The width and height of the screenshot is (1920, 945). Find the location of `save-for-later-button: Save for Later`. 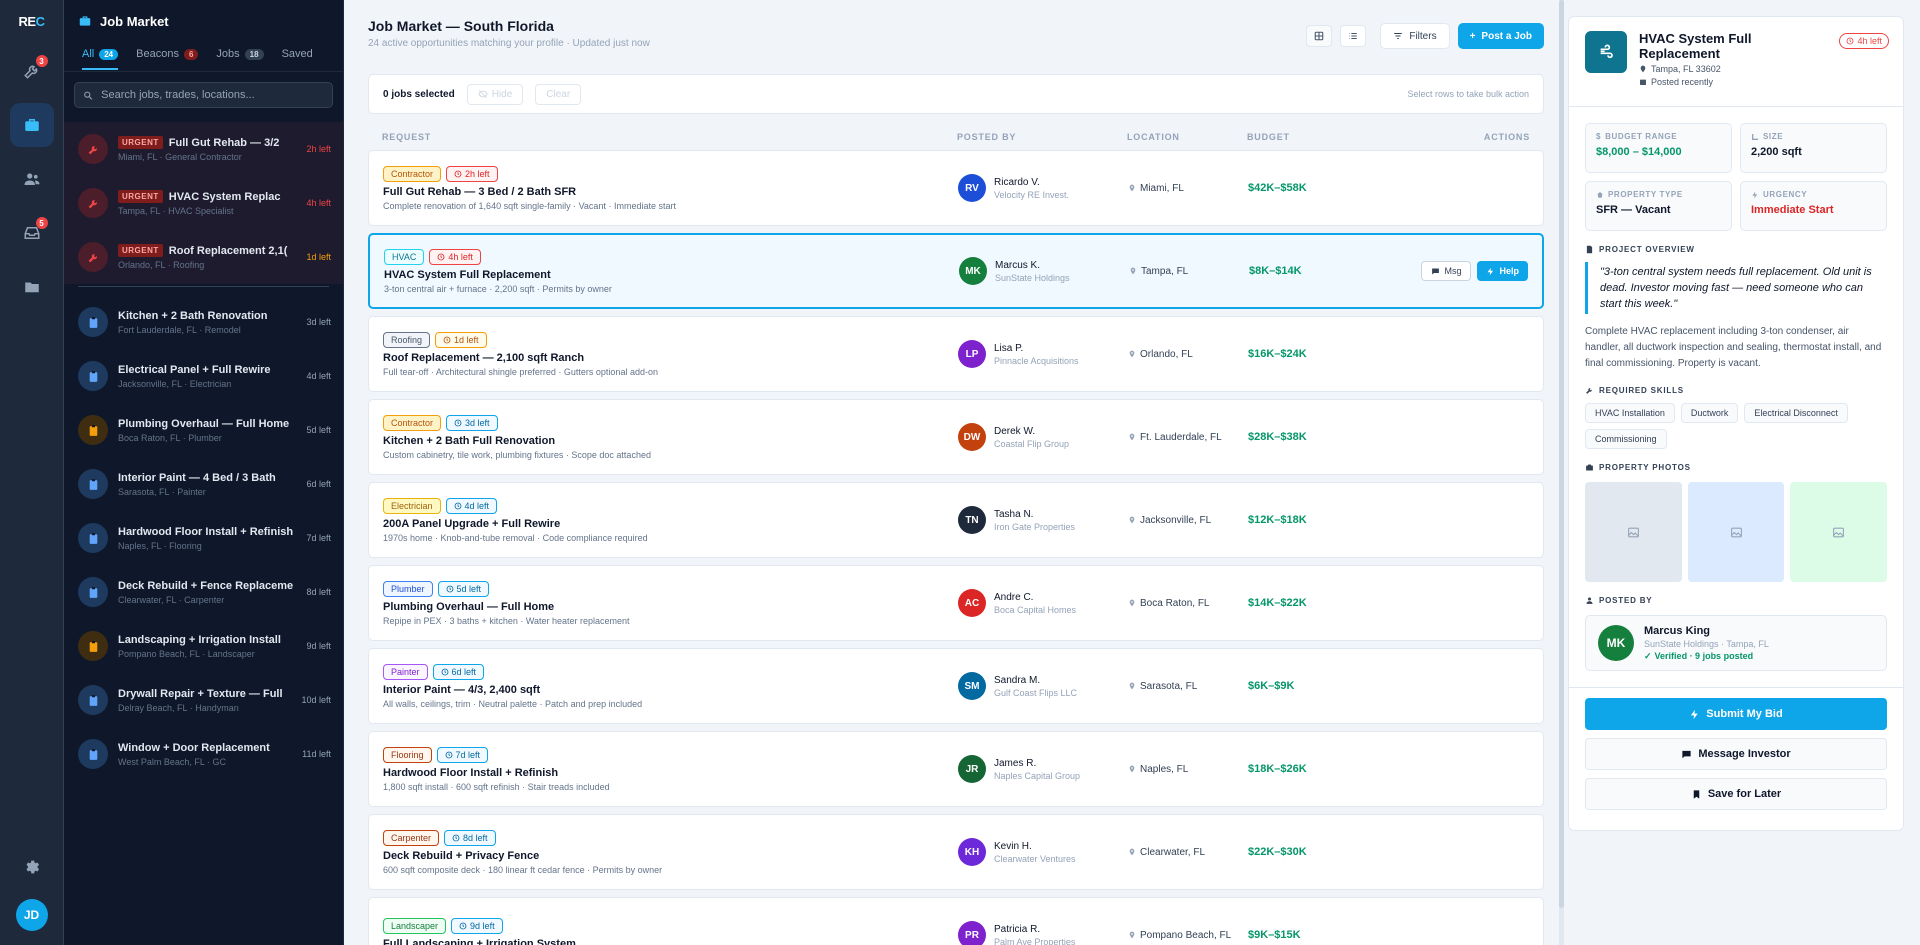

save-for-later-button: Save for Later is located at coordinates (1736, 794).